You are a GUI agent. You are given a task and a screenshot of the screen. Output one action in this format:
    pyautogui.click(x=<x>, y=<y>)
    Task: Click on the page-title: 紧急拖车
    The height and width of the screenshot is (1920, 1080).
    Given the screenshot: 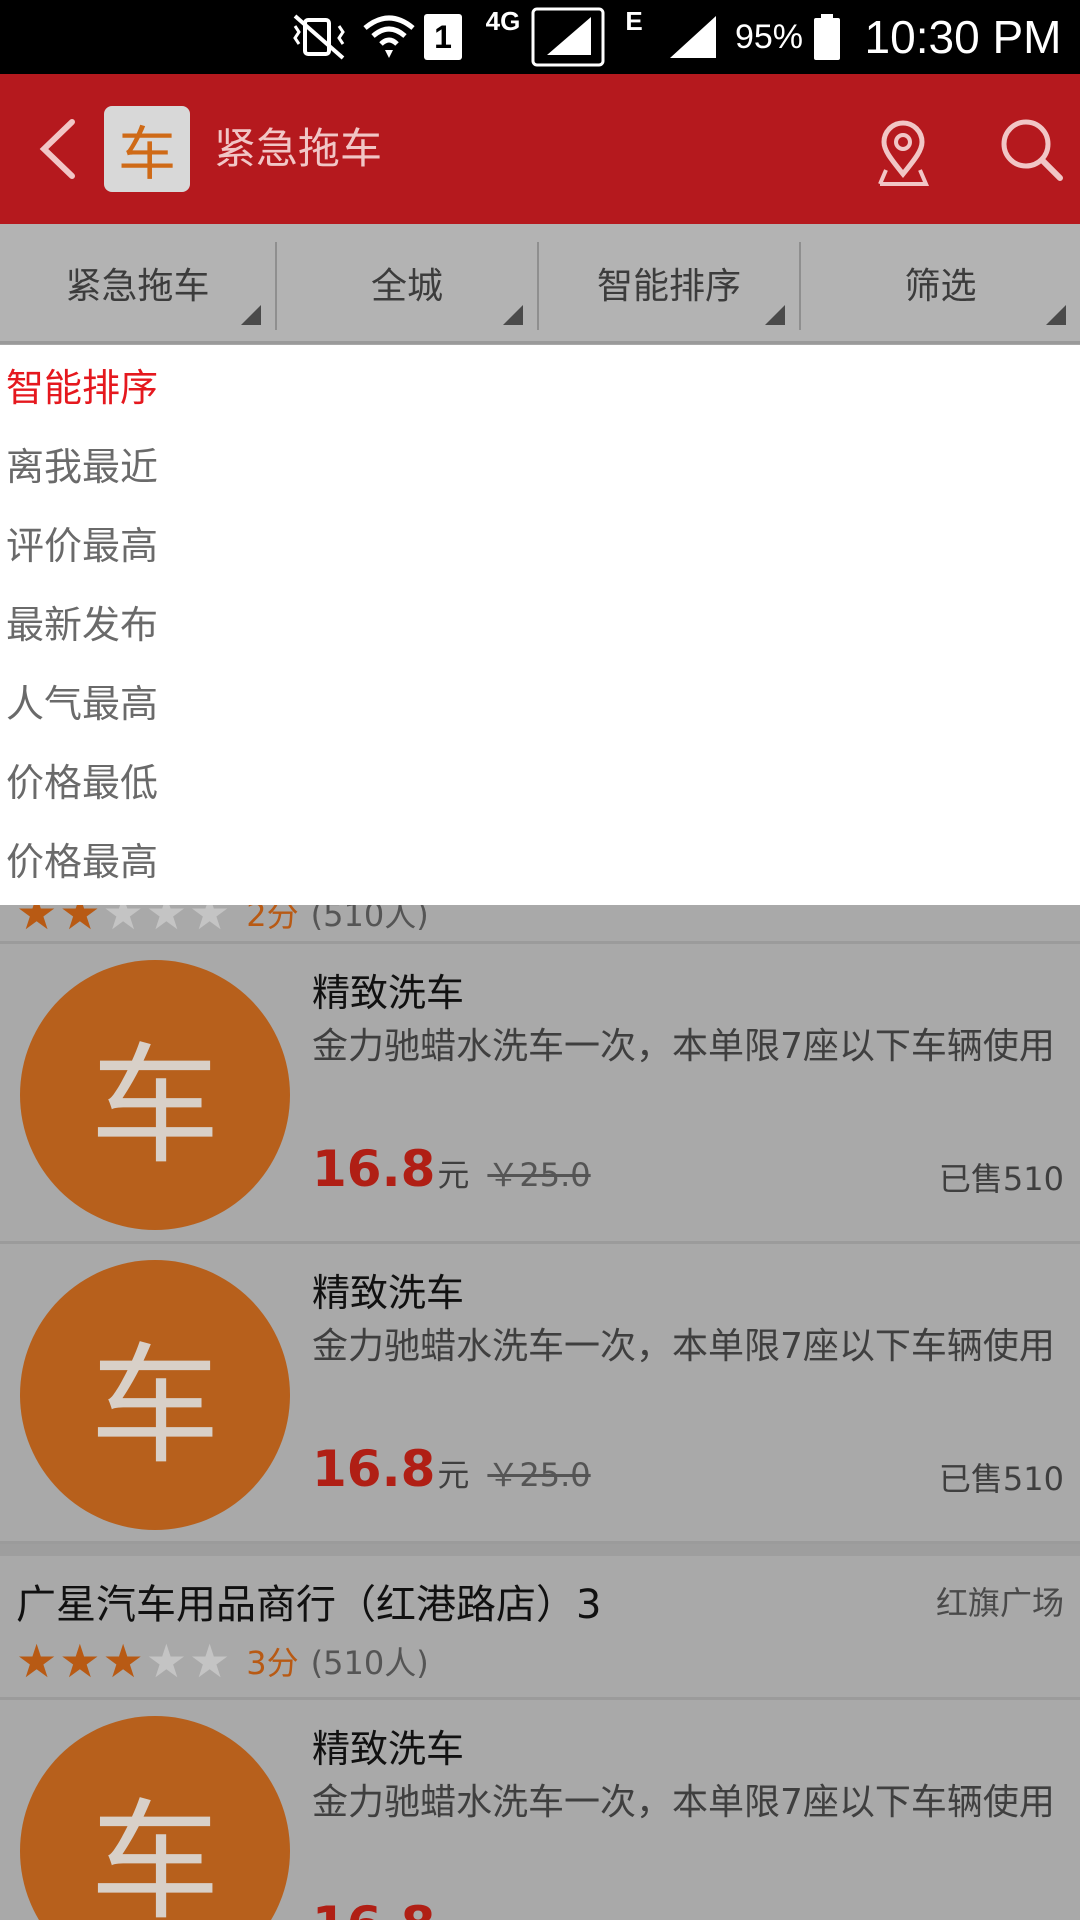 What is the action you would take?
    pyautogui.click(x=298, y=148)
    